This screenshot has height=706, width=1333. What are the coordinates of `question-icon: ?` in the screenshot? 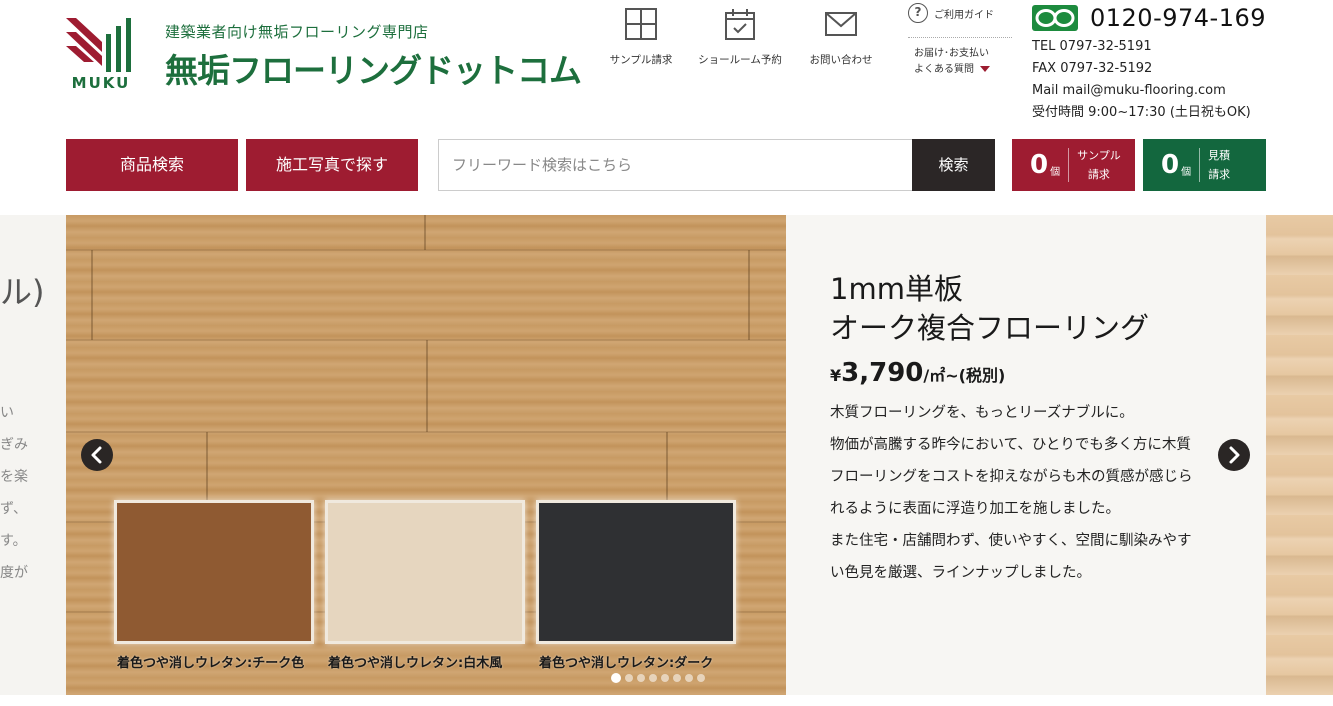 It's located at (918, 13).